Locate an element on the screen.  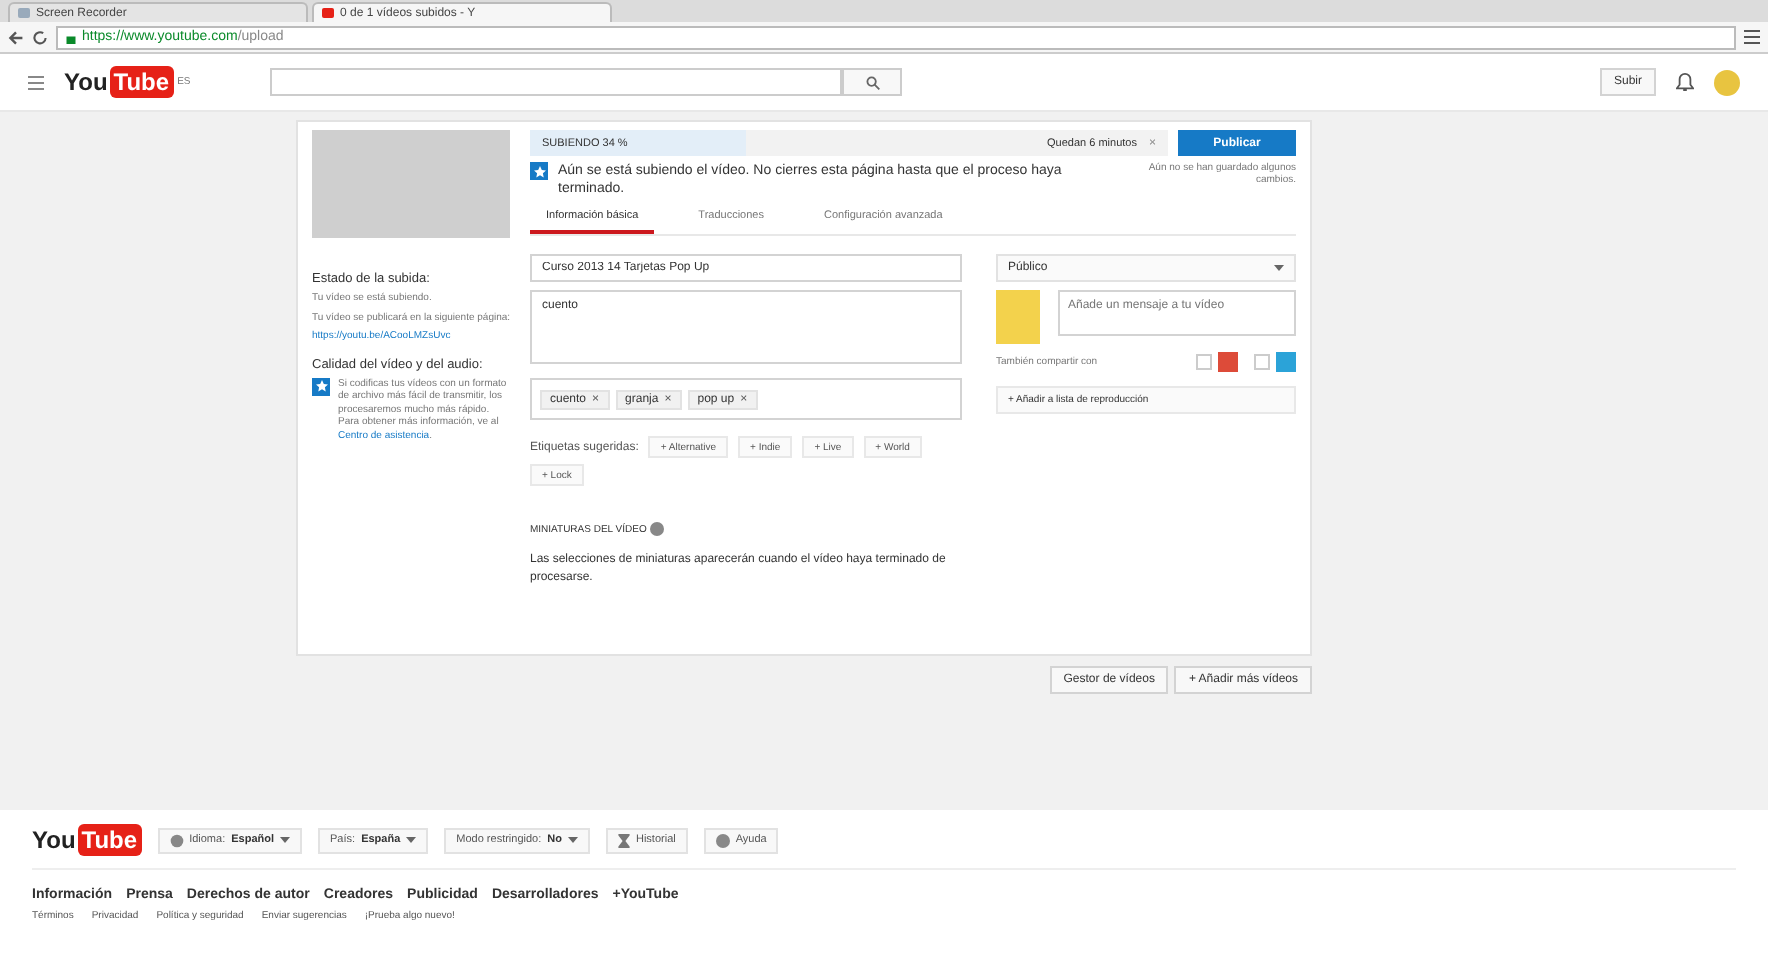
search-button is located at coordinates (872, 82).